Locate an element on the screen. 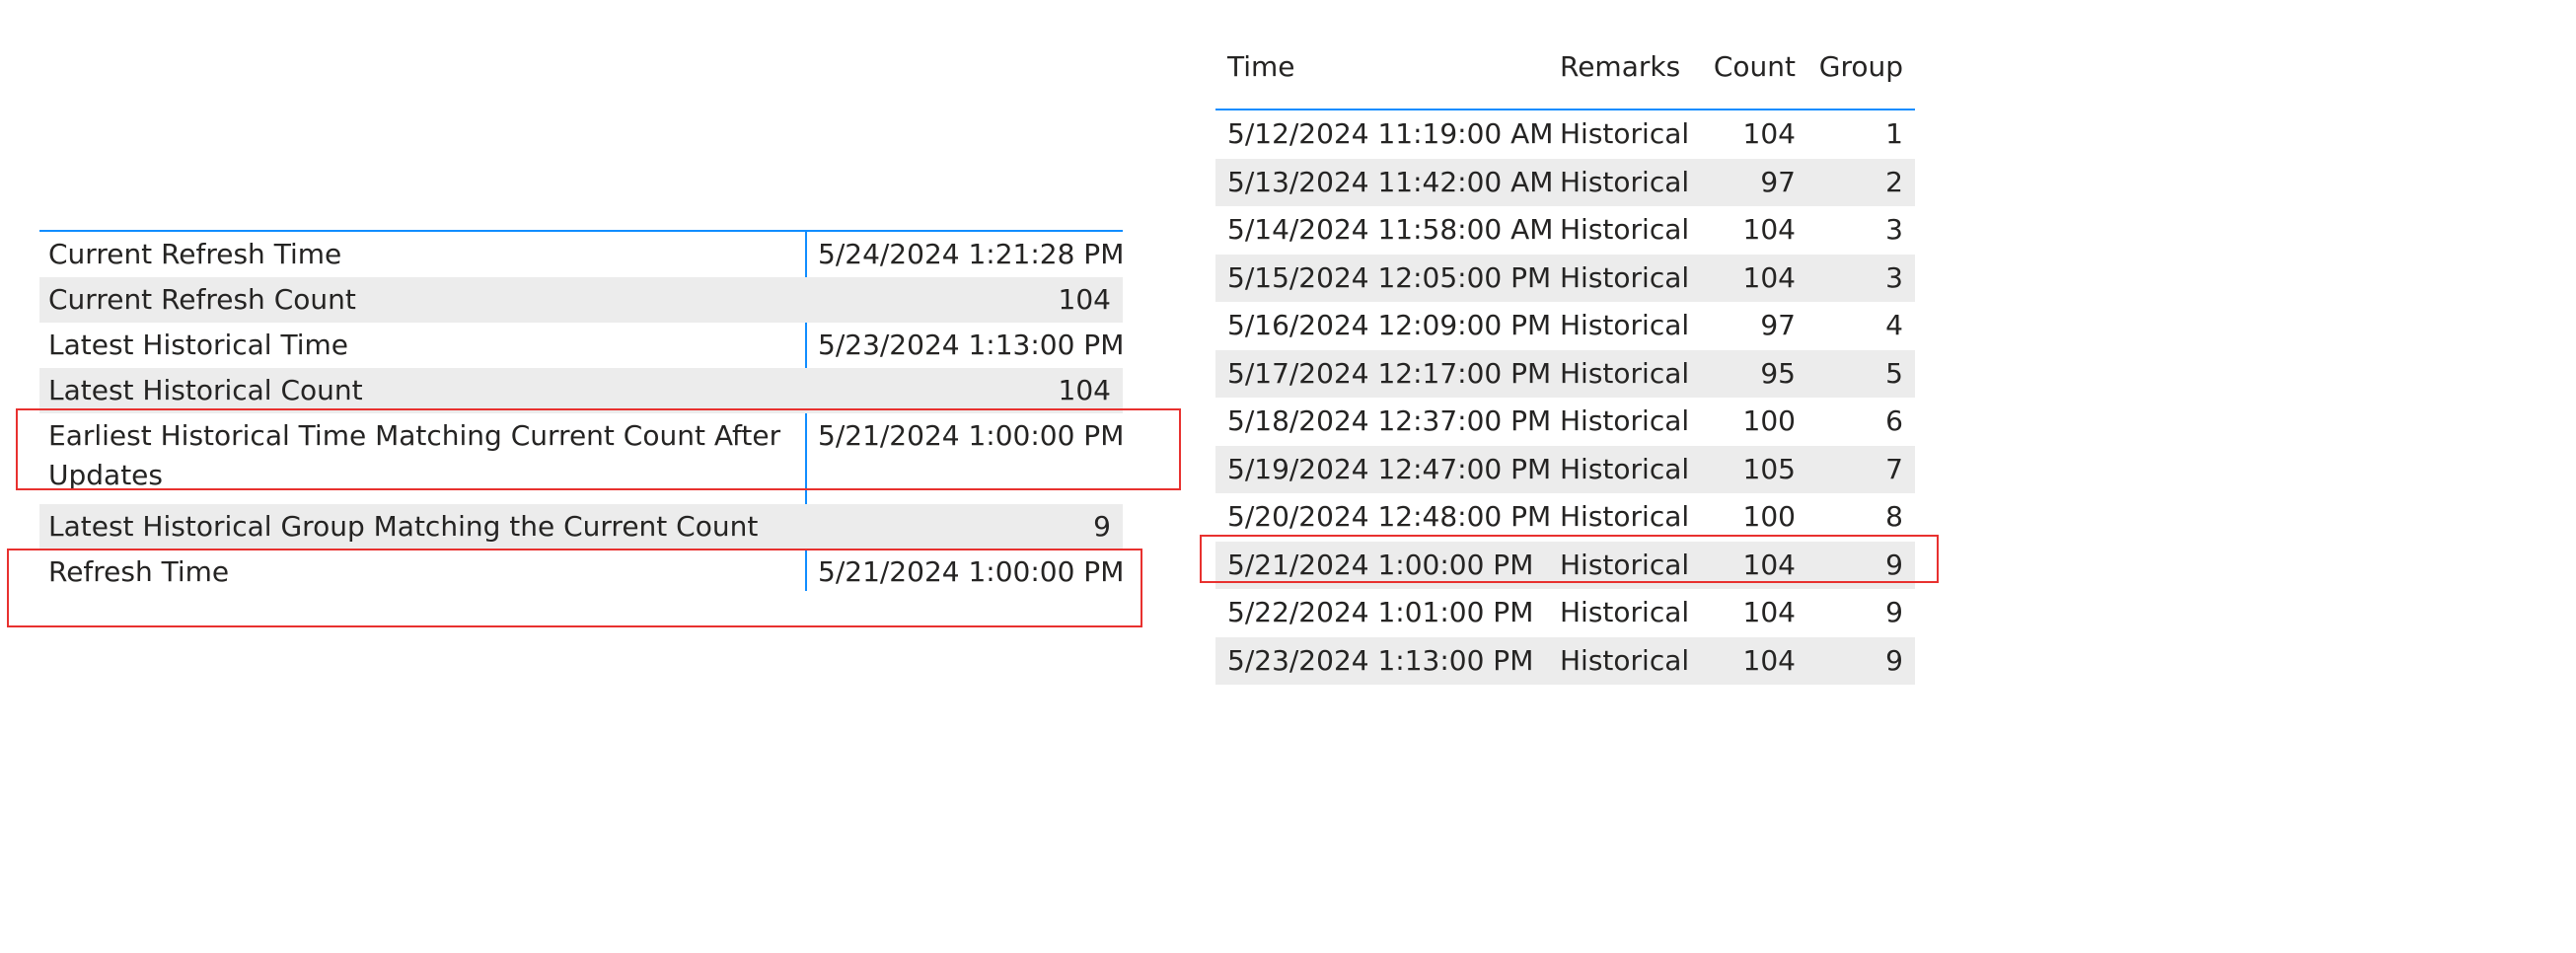 This screenshot has height=953, width=2576. history-table-header: Time Remarks Count Group is located at coordinates (1565, 77).